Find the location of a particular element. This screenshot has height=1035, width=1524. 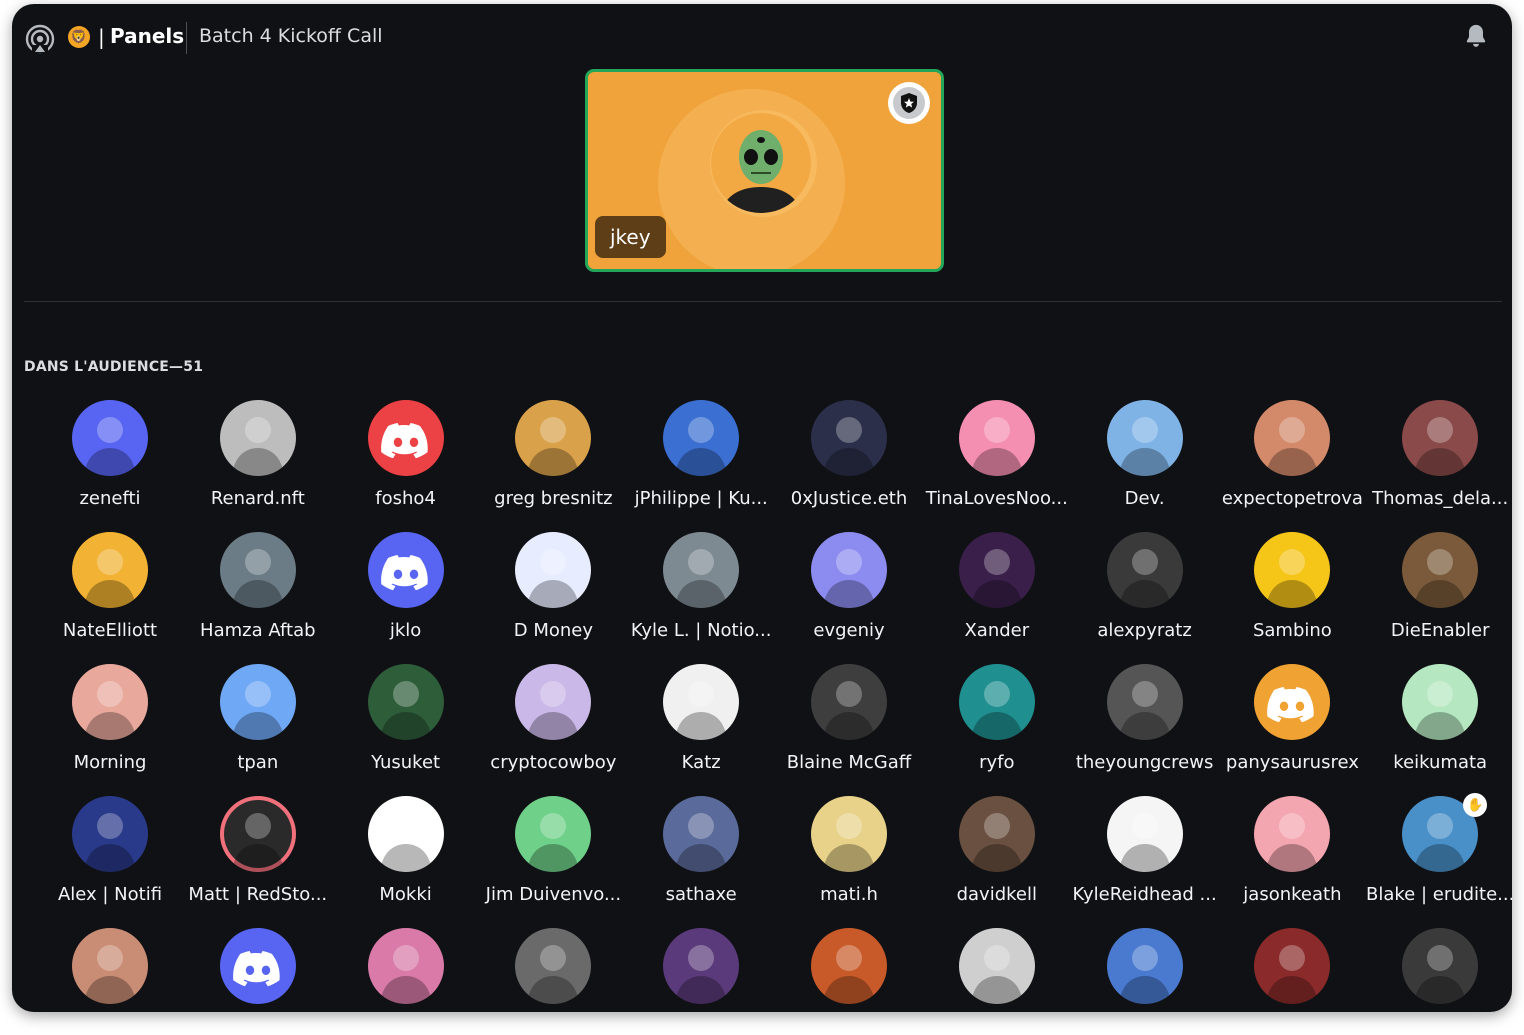

member-name: Hamza Aftab is located at coordinates (258, 630).